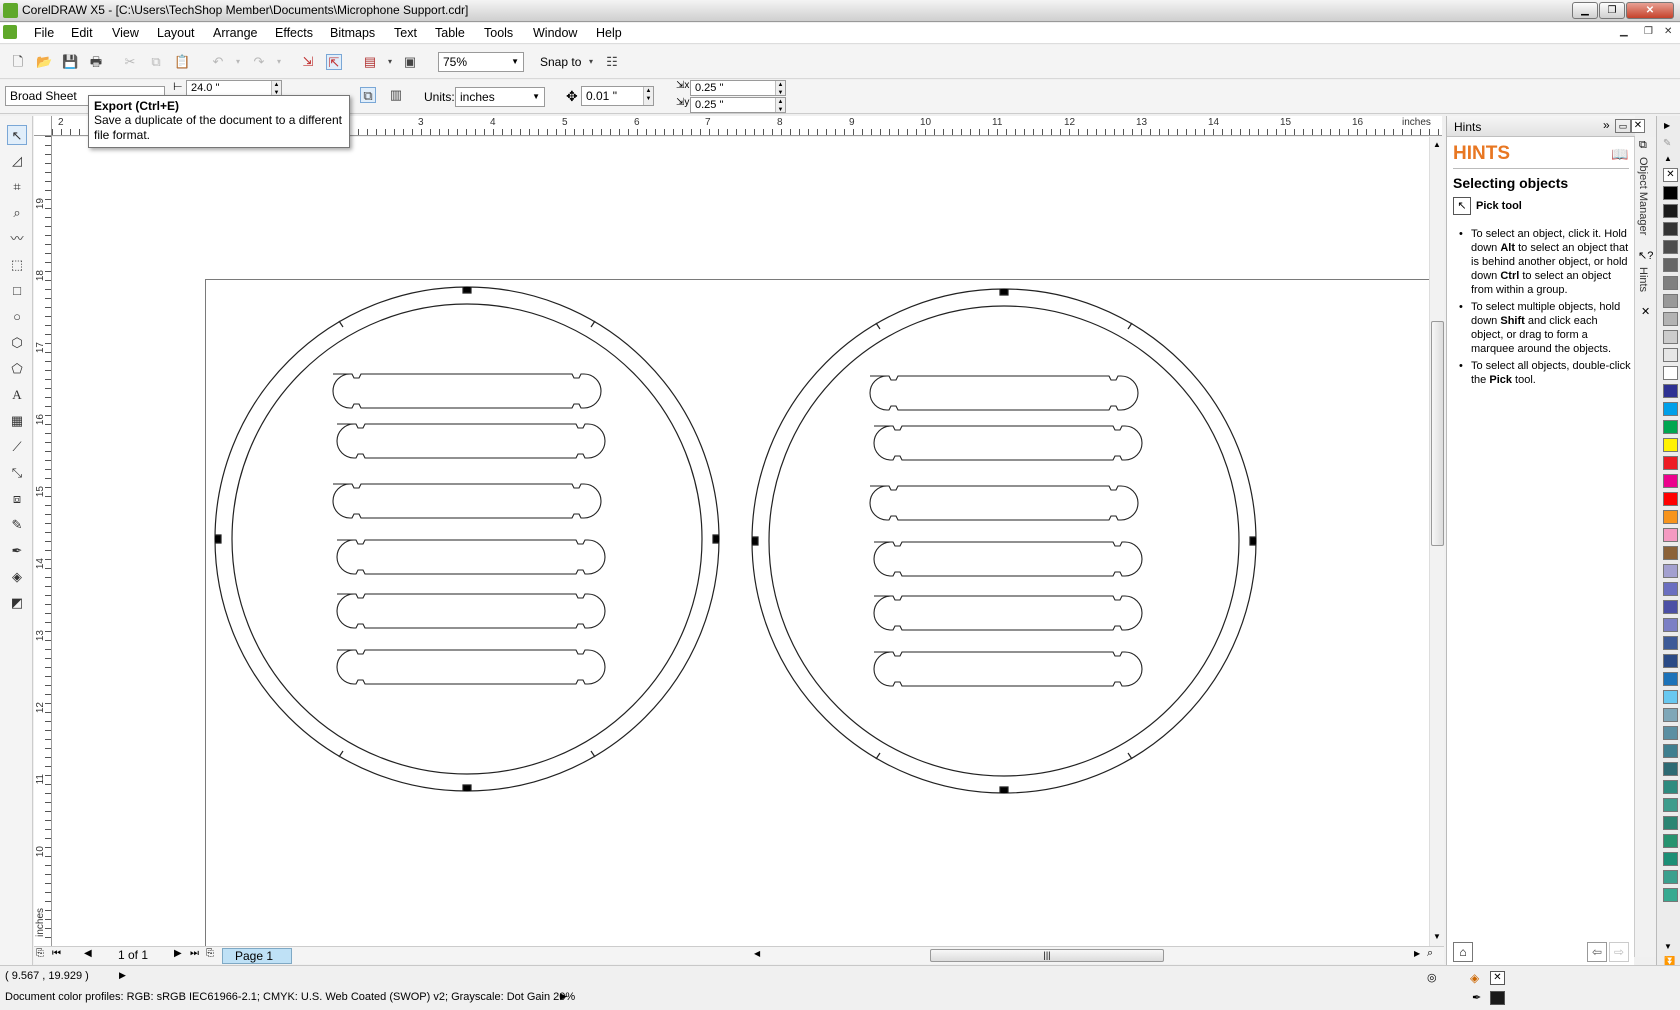  What do you see at coordinates (334, 62) in the screenshot?
I see `export-icon: ⇱` at bounding box center [334, 62].